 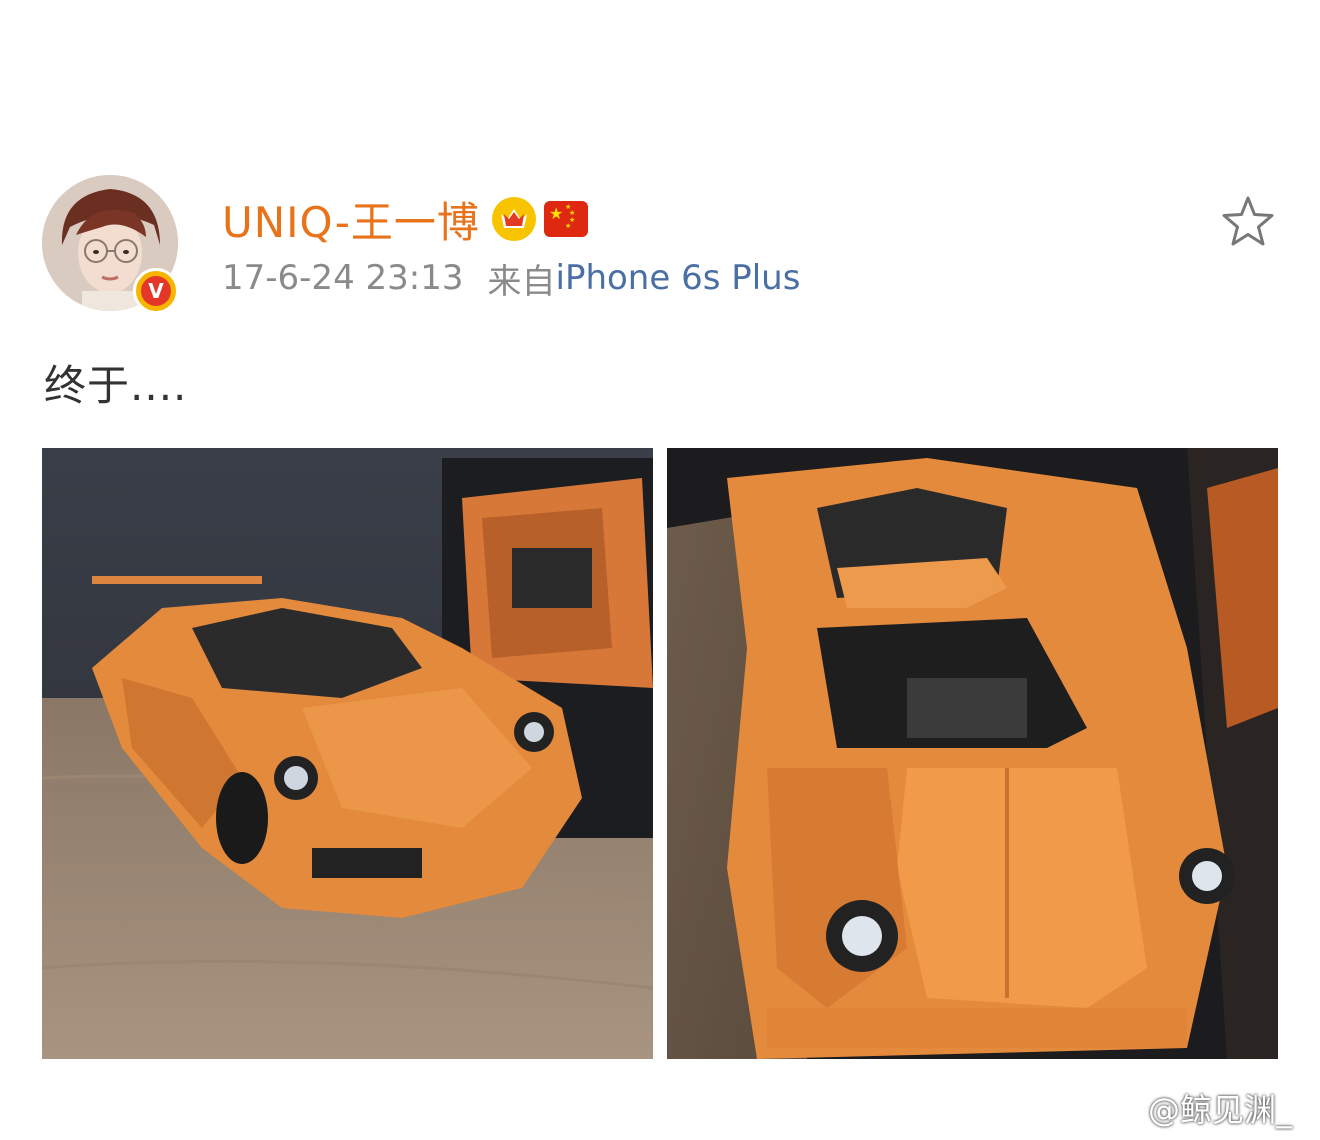 I want to click on author-row: UNIQ-王一博 ★ ★ ★ ★ ★, so click(x=405, y=219).